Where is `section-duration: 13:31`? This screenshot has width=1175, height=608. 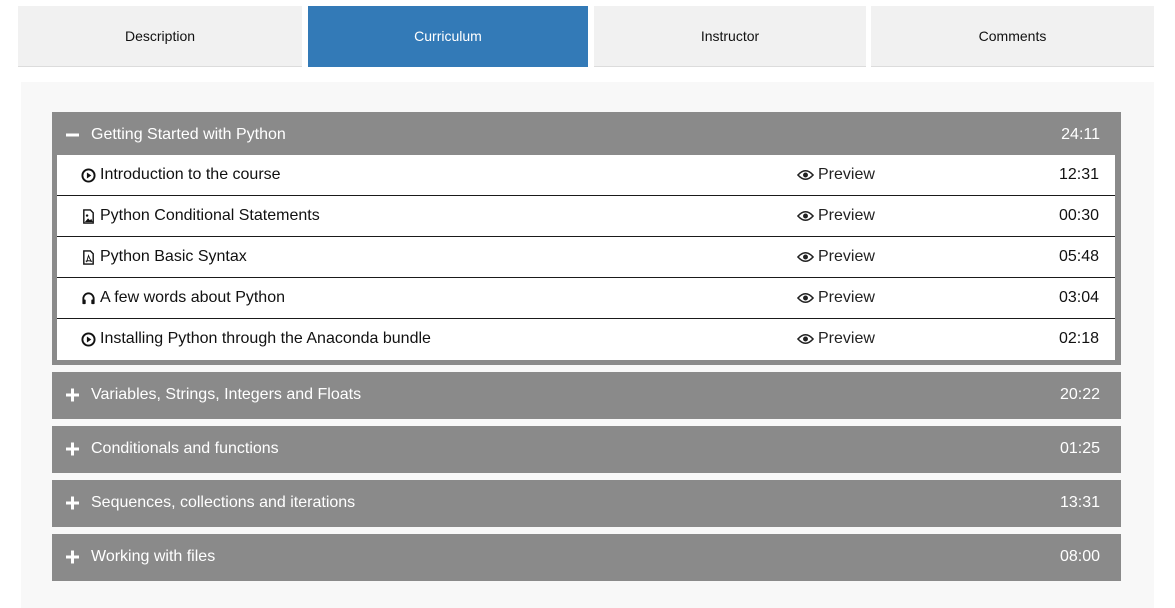 section-duration: 13:31 is located at coordinates (1079, 502).